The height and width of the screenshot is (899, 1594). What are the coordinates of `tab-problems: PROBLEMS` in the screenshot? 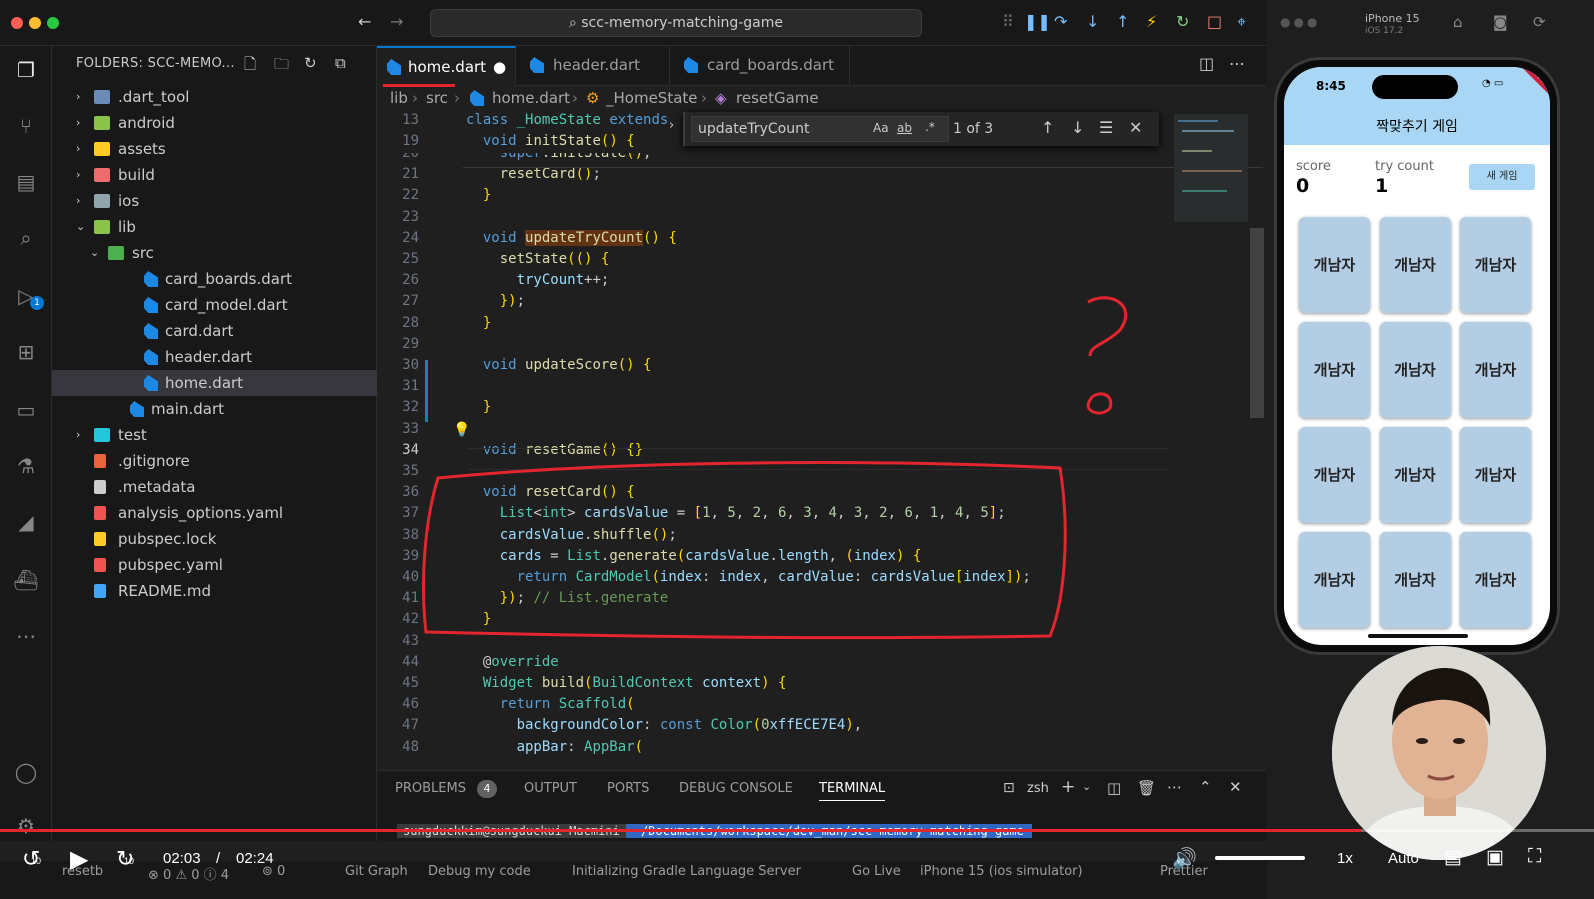 It's located at (430, 788).